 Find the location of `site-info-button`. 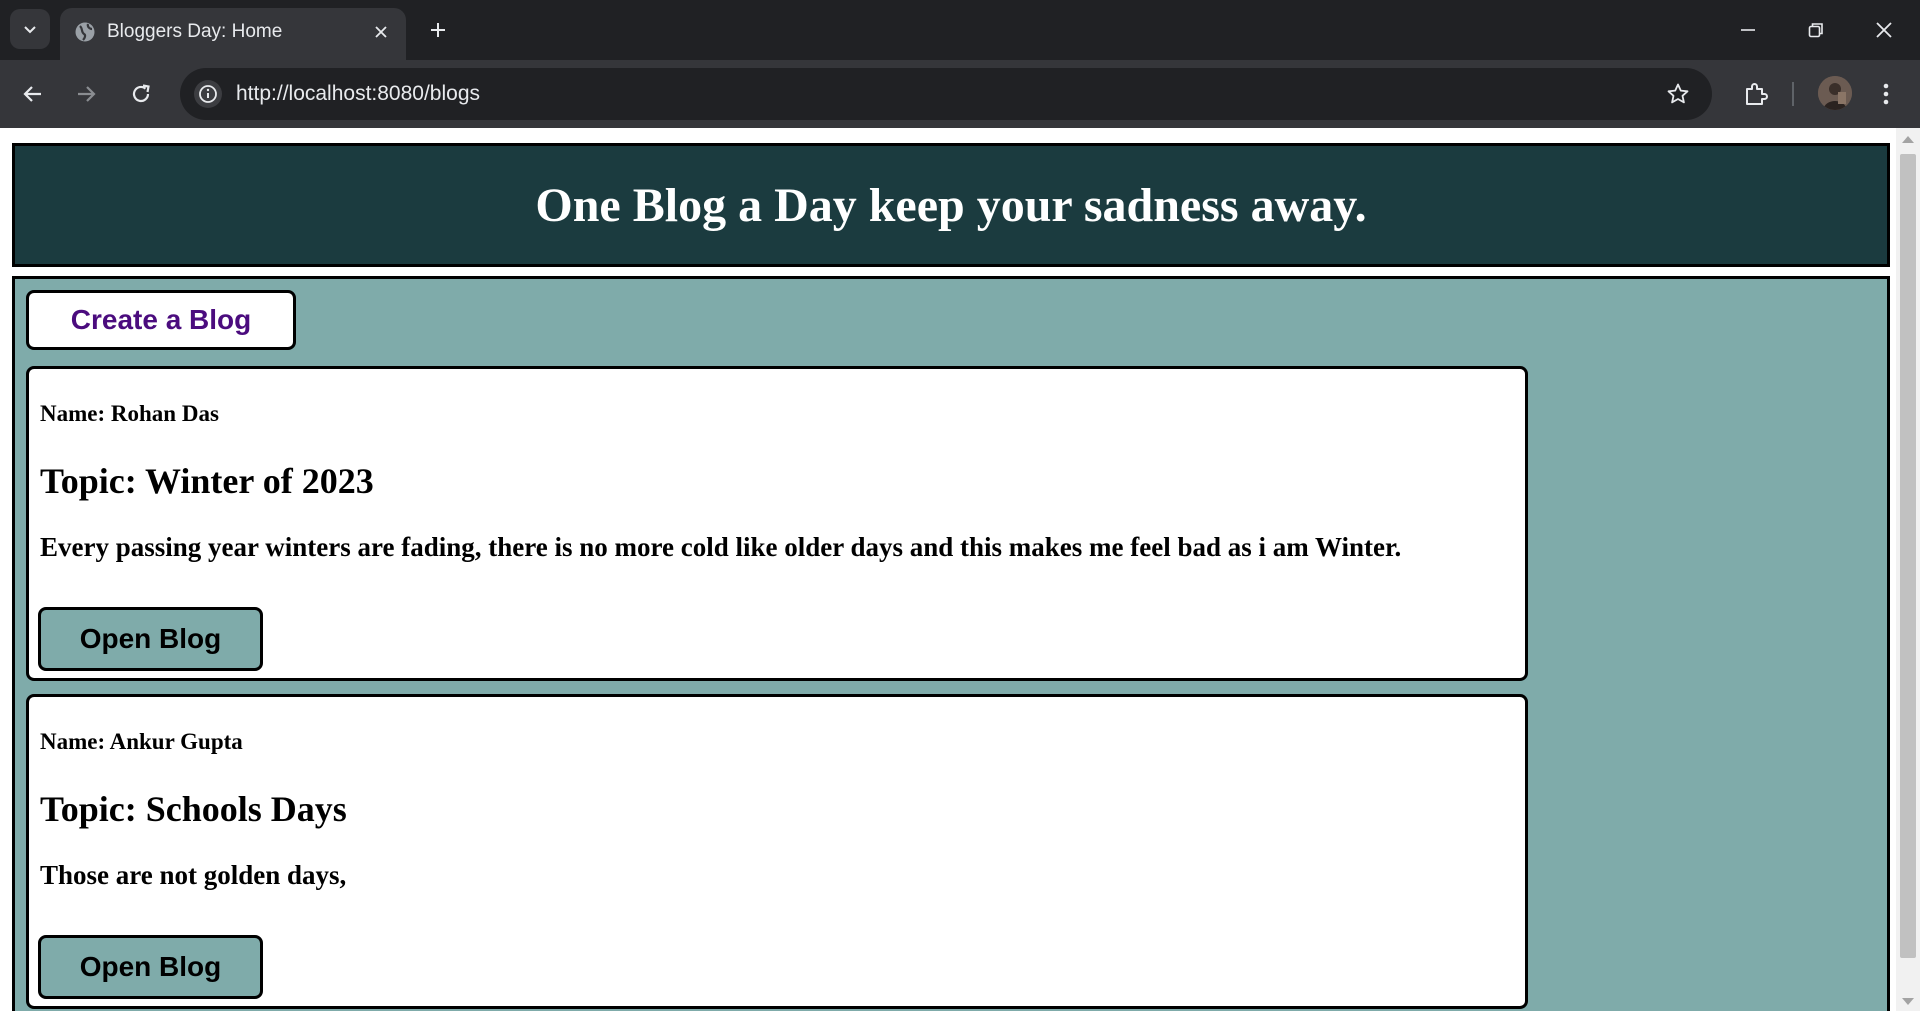

site-info-button is located at coordinates (208, 94).